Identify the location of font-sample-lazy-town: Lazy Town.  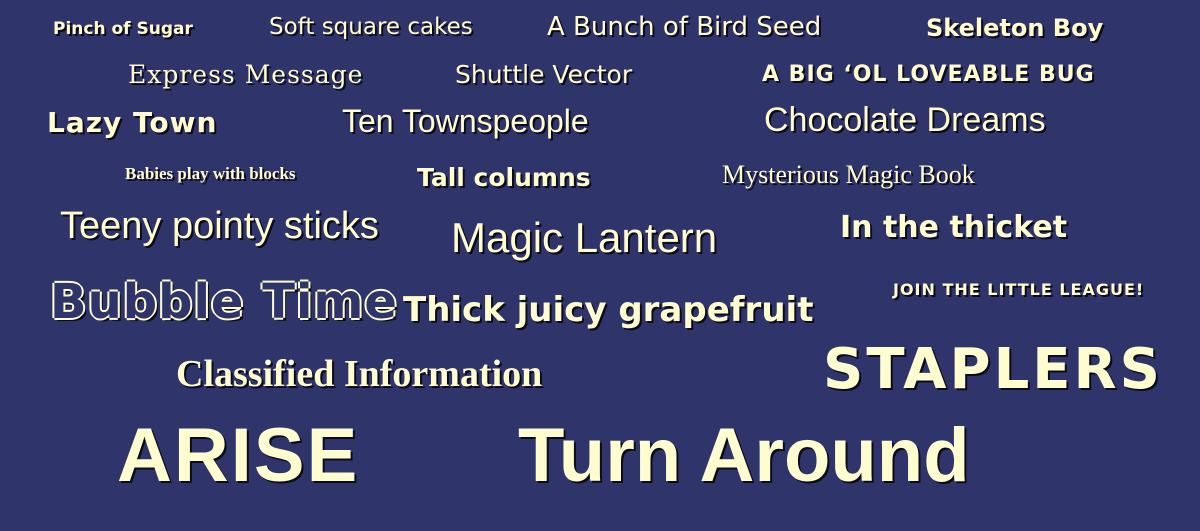
(132, 122).